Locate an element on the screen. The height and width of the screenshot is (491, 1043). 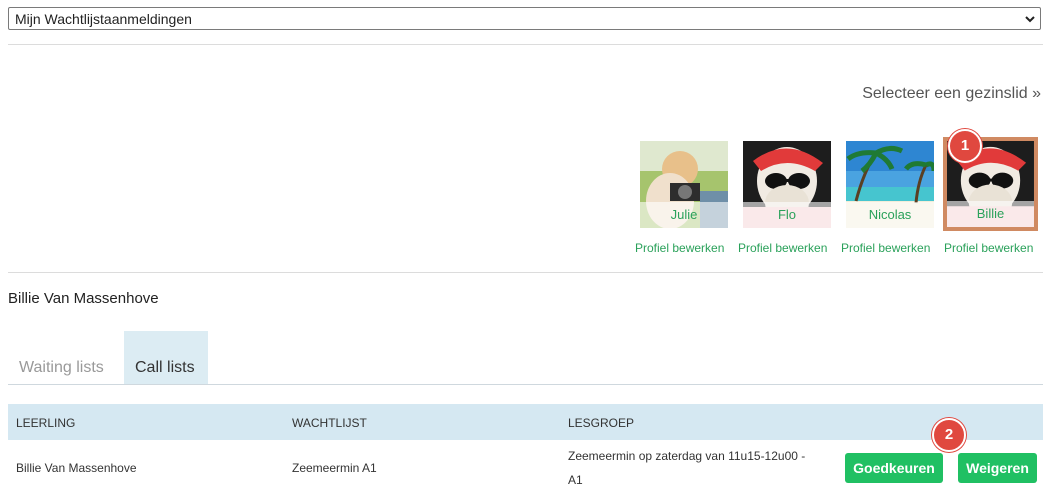
edit-profile-link-nicolas: Profiel bewerken is located at coordinates (885, 248).